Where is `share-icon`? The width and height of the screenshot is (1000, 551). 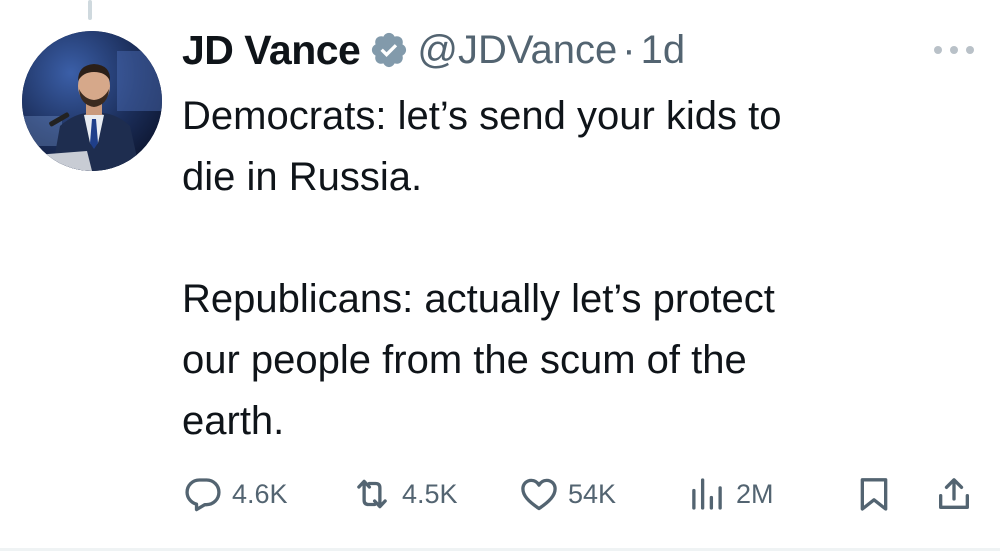
share-icon is located at coordinates (954, 493).